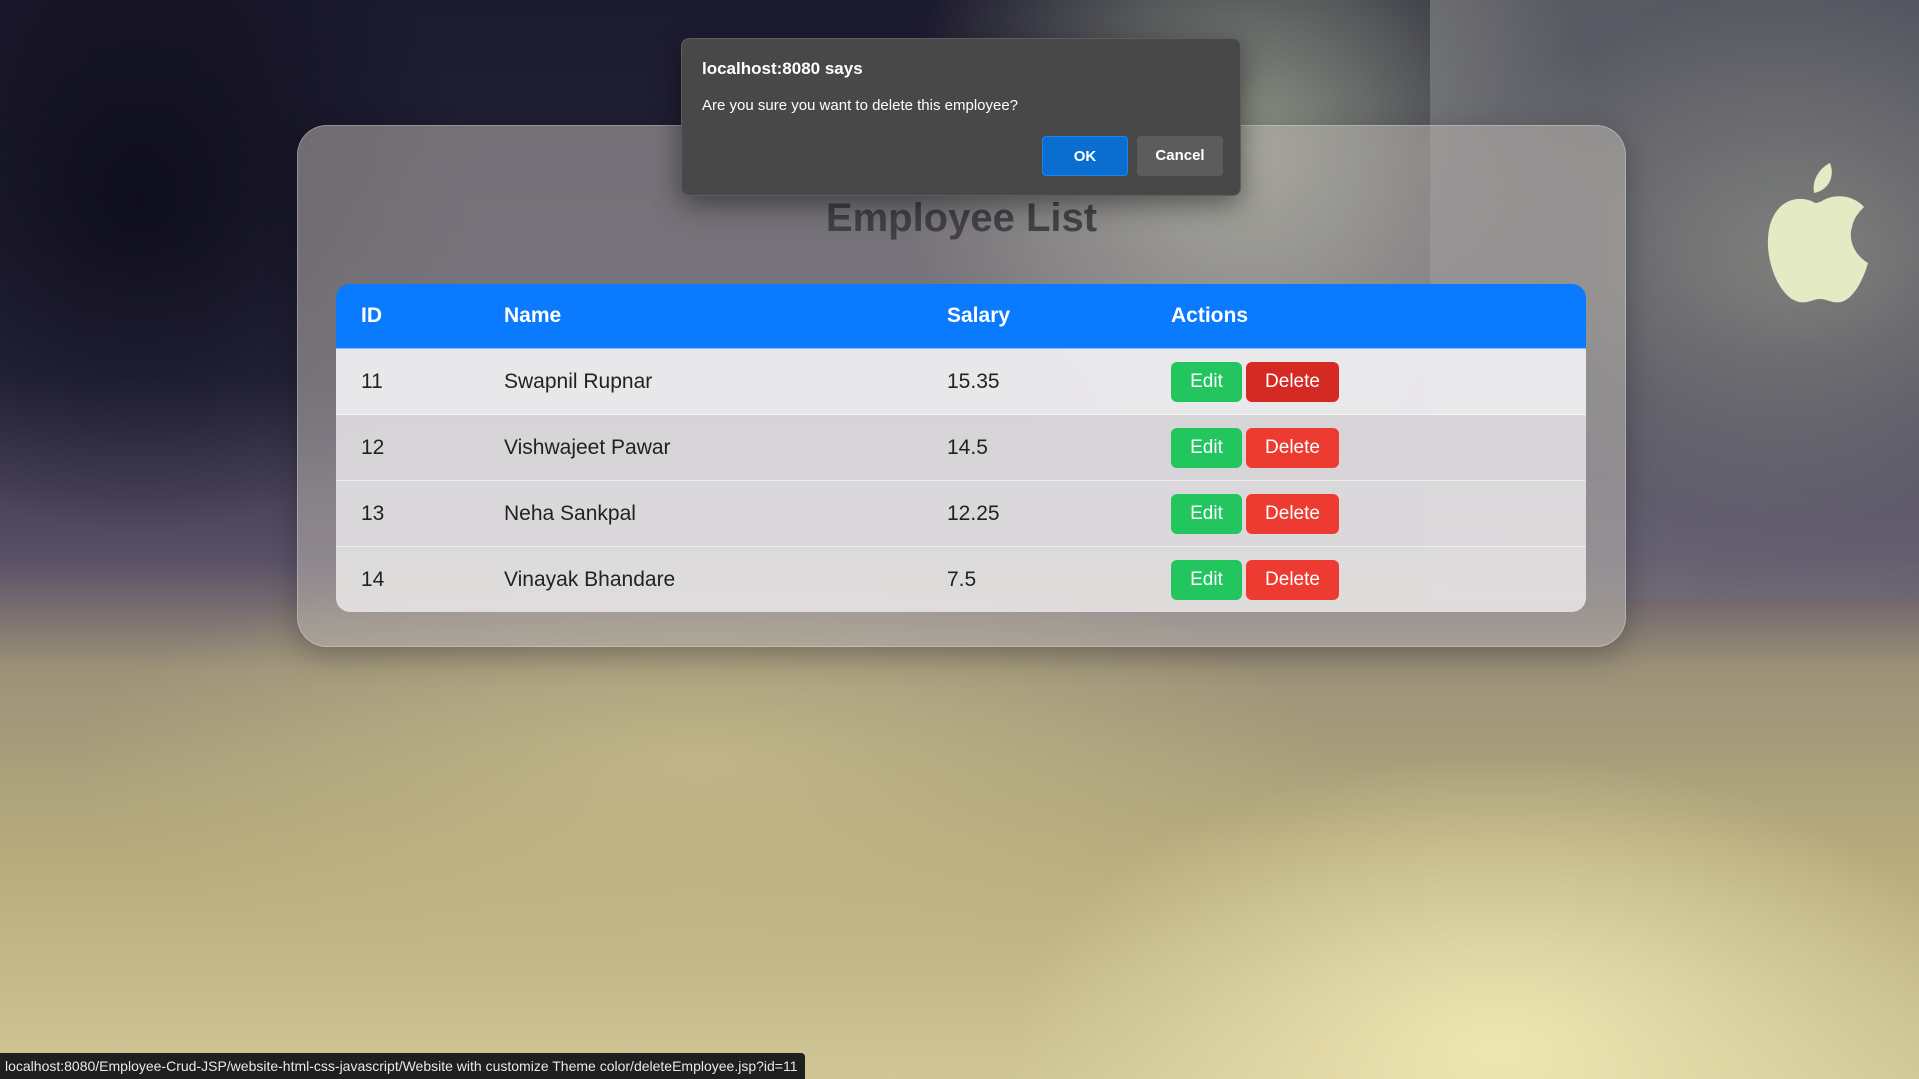 Image resolution: width=1919 pixels, height=1079 pixels. What do you see at coordinates (1034, 513) in the screenshot?
I see `cell-salary: 12.25` at bounding box center [1034, 513].